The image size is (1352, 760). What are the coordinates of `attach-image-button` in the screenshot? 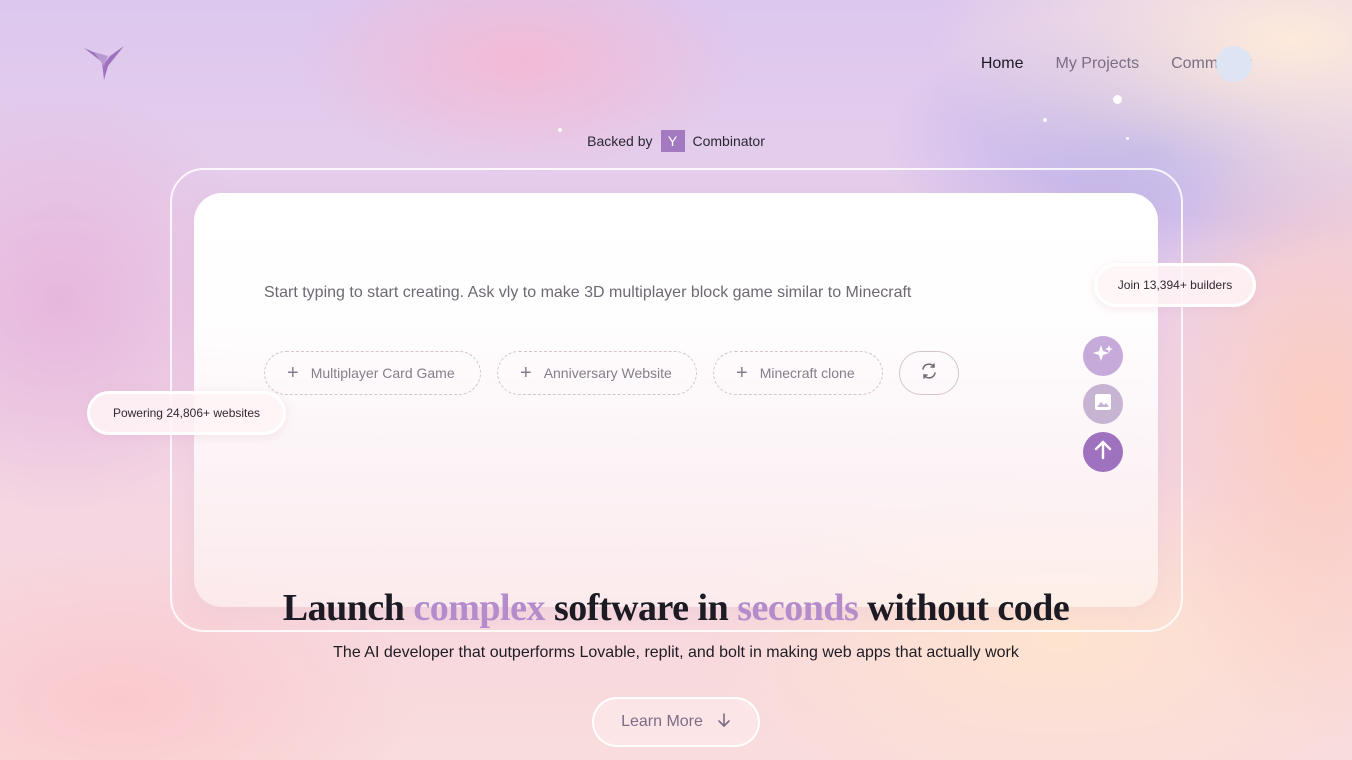 It's located at (1103, 404).